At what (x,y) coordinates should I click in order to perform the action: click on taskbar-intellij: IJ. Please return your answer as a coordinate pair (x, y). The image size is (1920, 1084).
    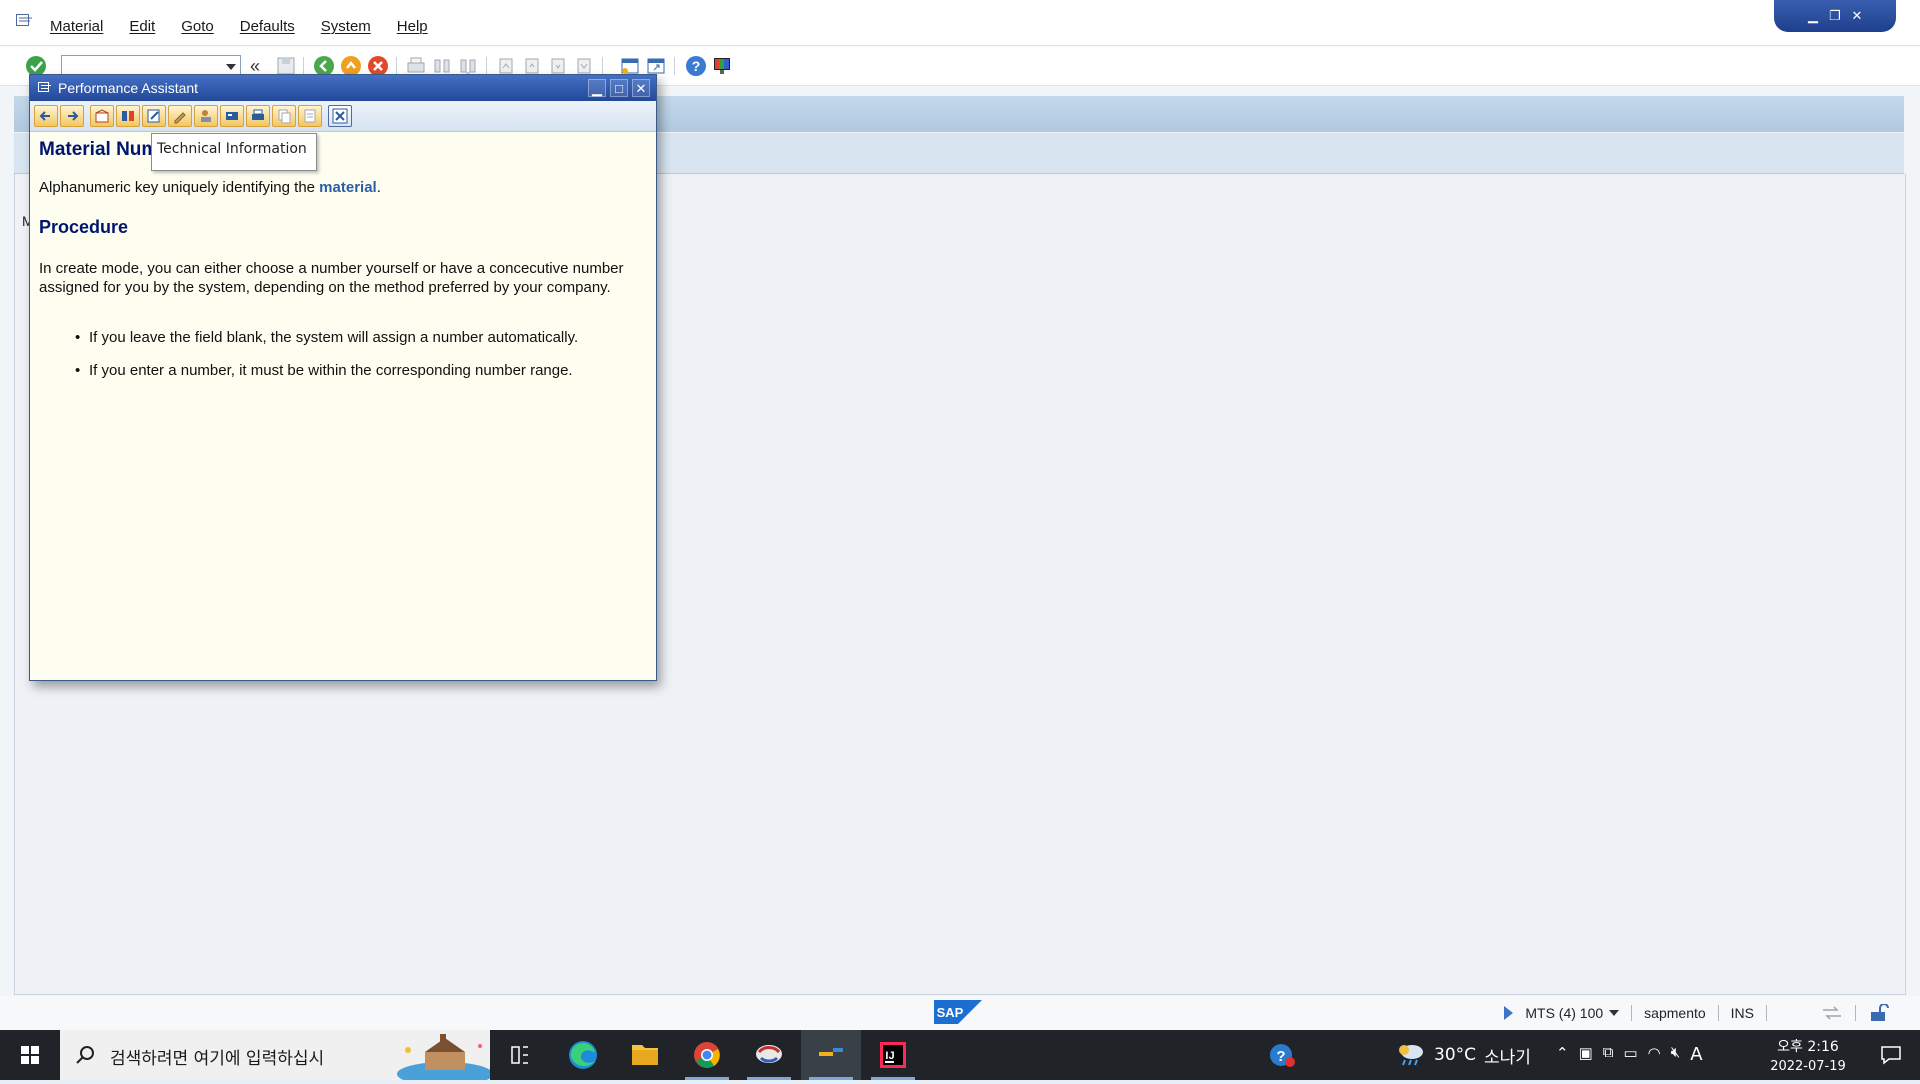
    Looking at the image, I should click on (893, 1055).